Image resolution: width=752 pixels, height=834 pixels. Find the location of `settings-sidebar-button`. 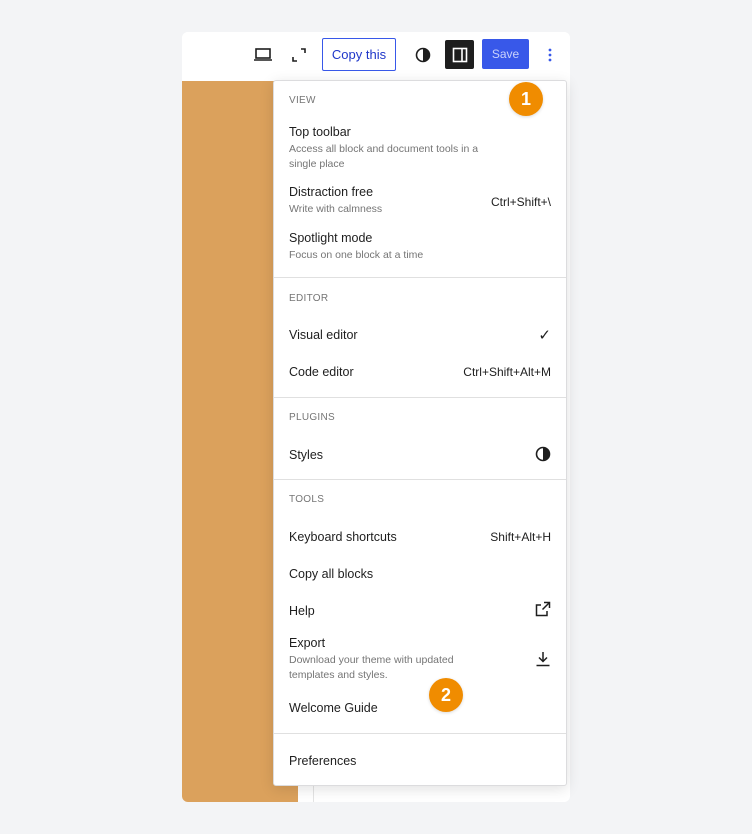

settings-sidebar-button is located at coordinates (459, 54).